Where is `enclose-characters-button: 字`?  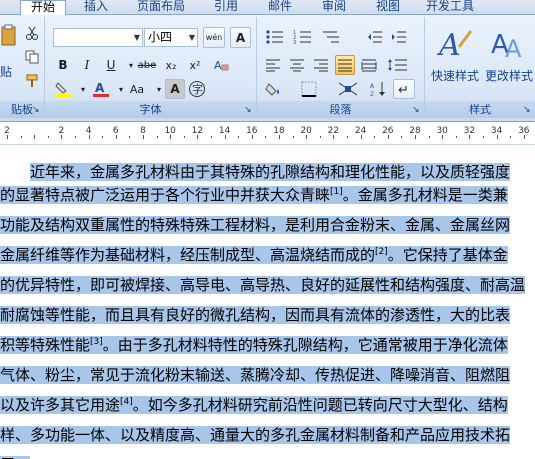 enclose-characters-button: 字 is located at coordinates (197, 89).